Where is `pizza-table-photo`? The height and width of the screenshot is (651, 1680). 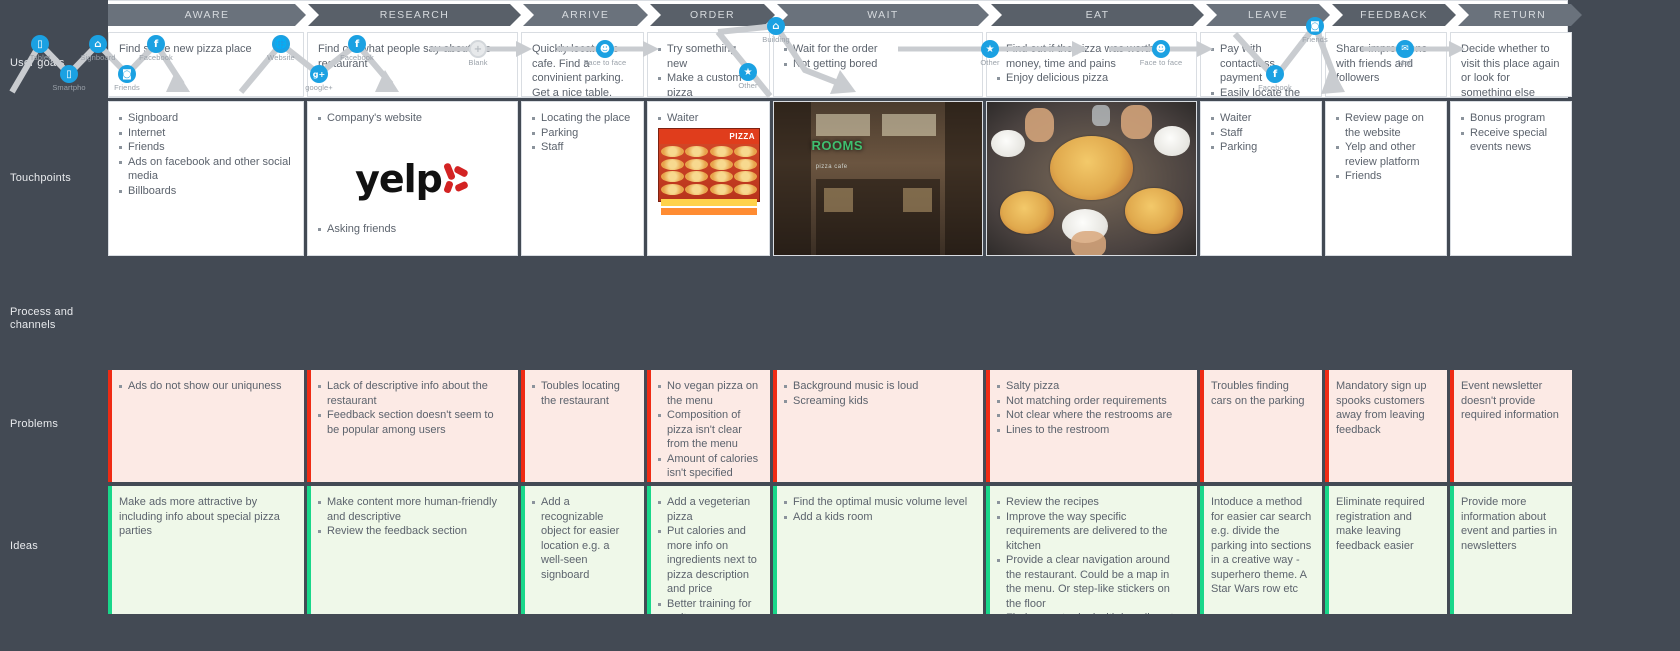 pizza-table-photo is located at coordinates (1091, 178).